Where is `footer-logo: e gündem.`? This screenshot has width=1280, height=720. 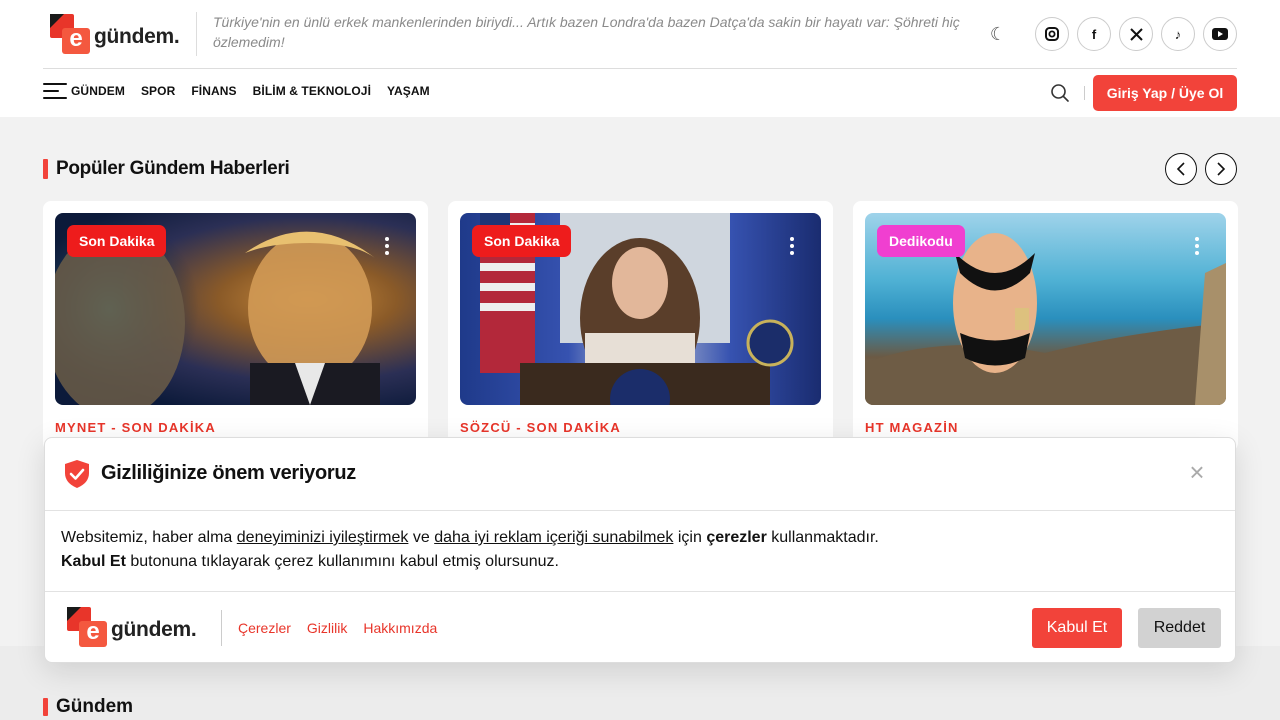
footer-logo: e gündem. is located at coordinates (132, 627).